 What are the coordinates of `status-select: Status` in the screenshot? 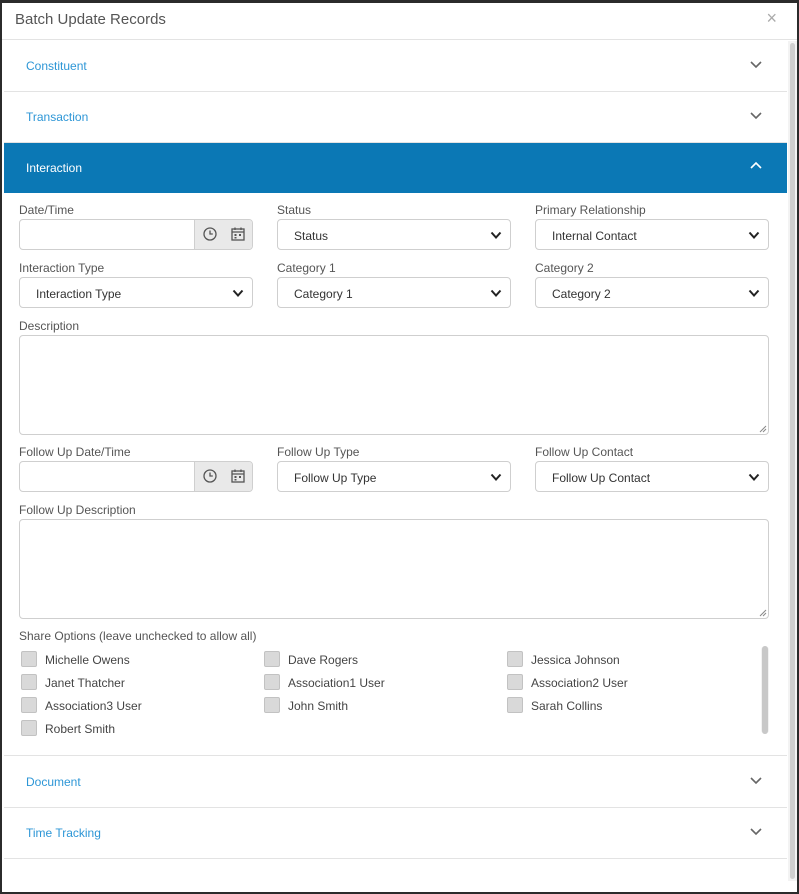 It's located at (394, 234).